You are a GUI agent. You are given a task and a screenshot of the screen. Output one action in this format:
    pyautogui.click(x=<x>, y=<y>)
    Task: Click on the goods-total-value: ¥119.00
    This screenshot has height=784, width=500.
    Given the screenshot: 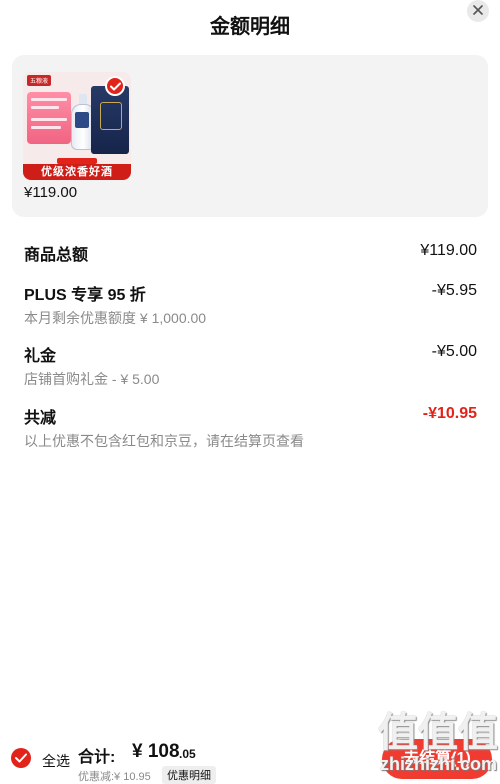 What is the action you would take?
    pyautogui.click(x=448, y=250)
    